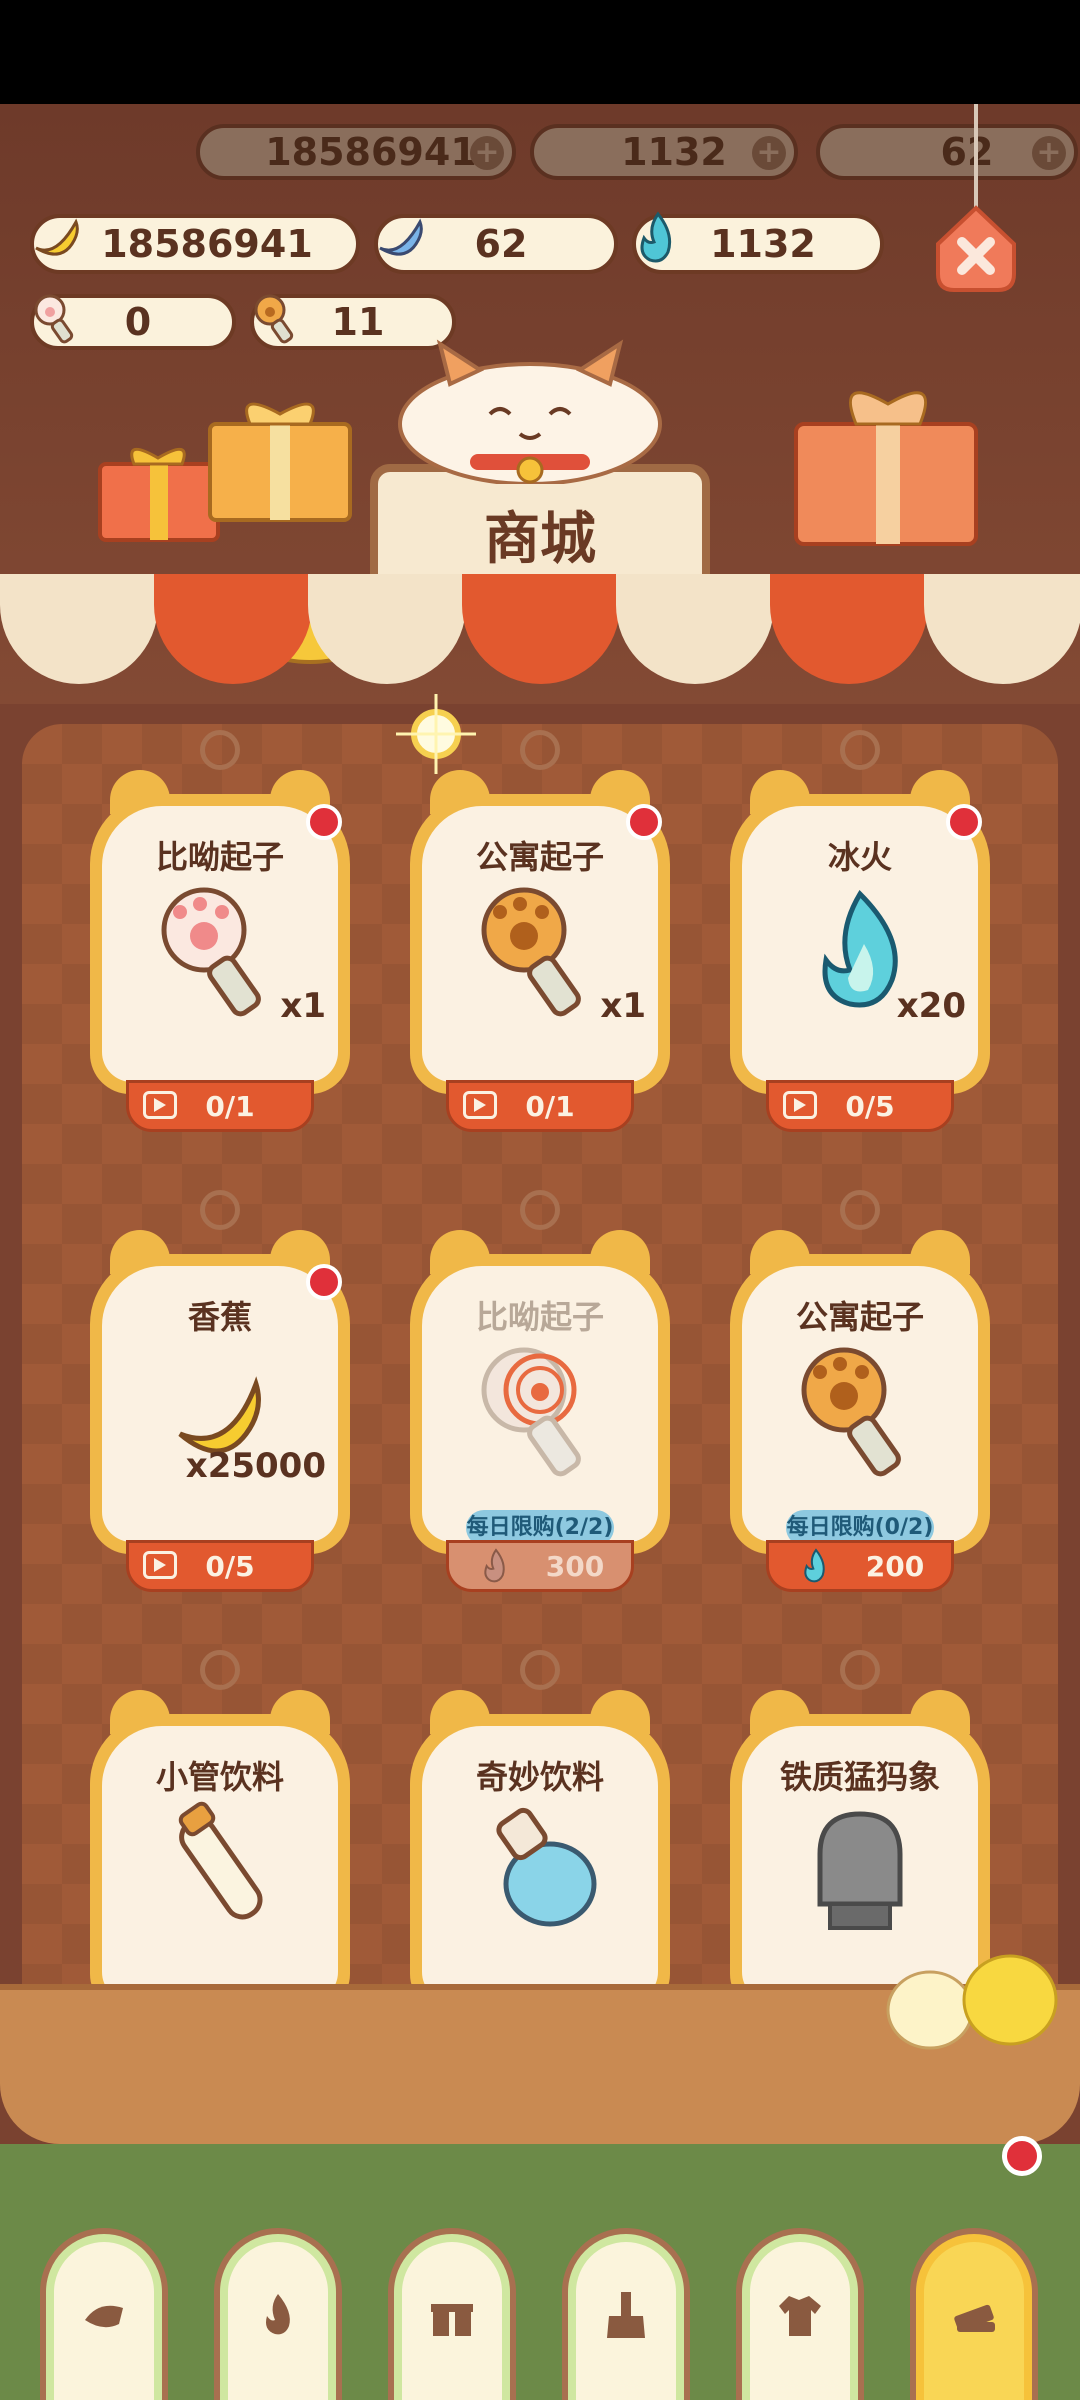 Image resolution: width=1080 pixels, height=2400 pixels. I want to click on nav-label: 住客, so click(800, 2397).